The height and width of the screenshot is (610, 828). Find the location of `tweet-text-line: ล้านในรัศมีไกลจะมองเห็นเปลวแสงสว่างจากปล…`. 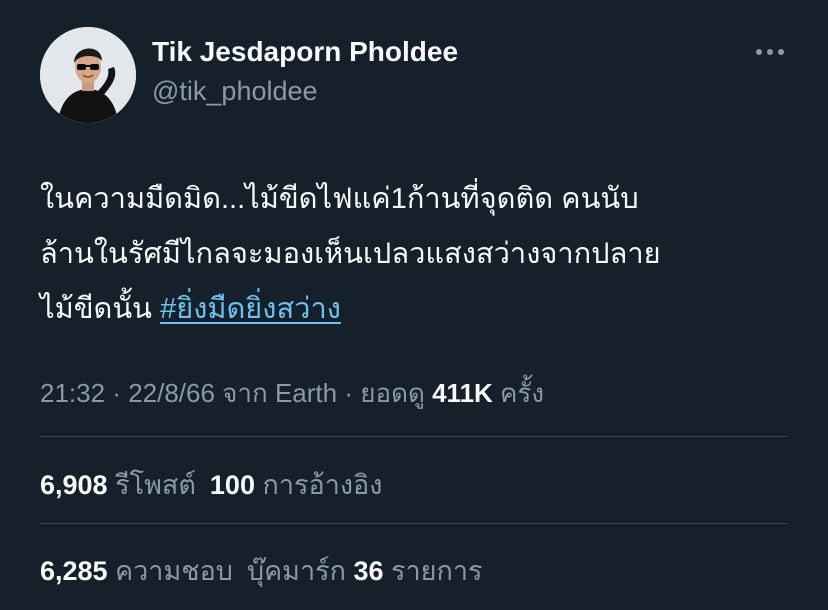

tweet-text-line: ล้านในรัศมีไกลจะมองเห็นเปลวแสงสว่างจากปล… is located at coordinates (350, 254).